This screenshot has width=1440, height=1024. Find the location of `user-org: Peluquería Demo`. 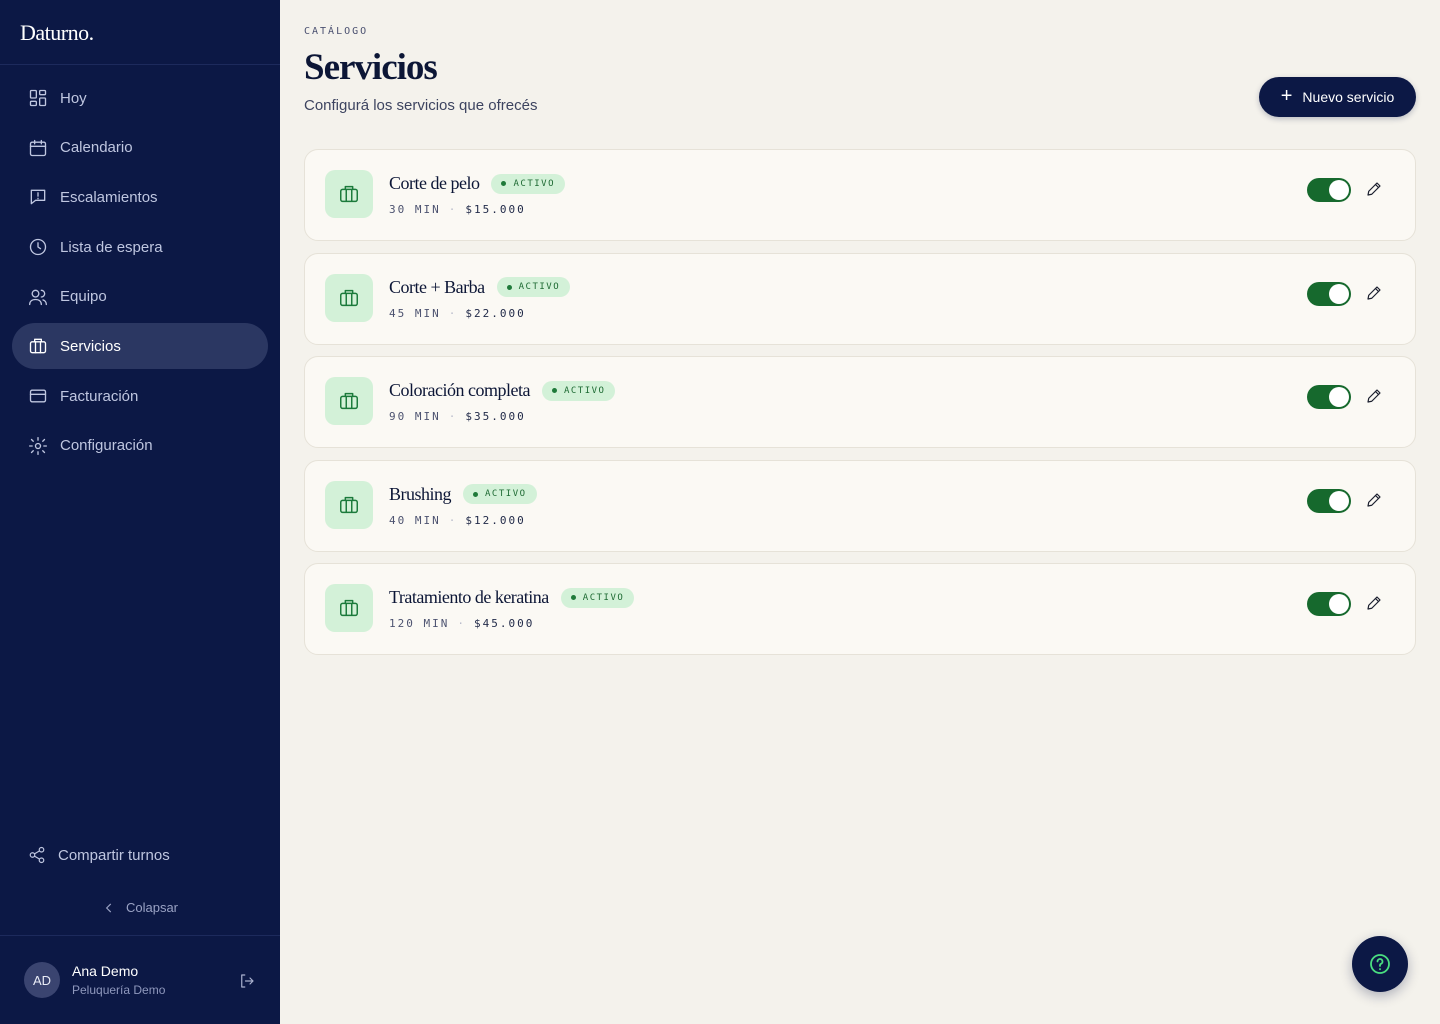

user-org: Peluquería Demo is located at coordinates (119, 990).